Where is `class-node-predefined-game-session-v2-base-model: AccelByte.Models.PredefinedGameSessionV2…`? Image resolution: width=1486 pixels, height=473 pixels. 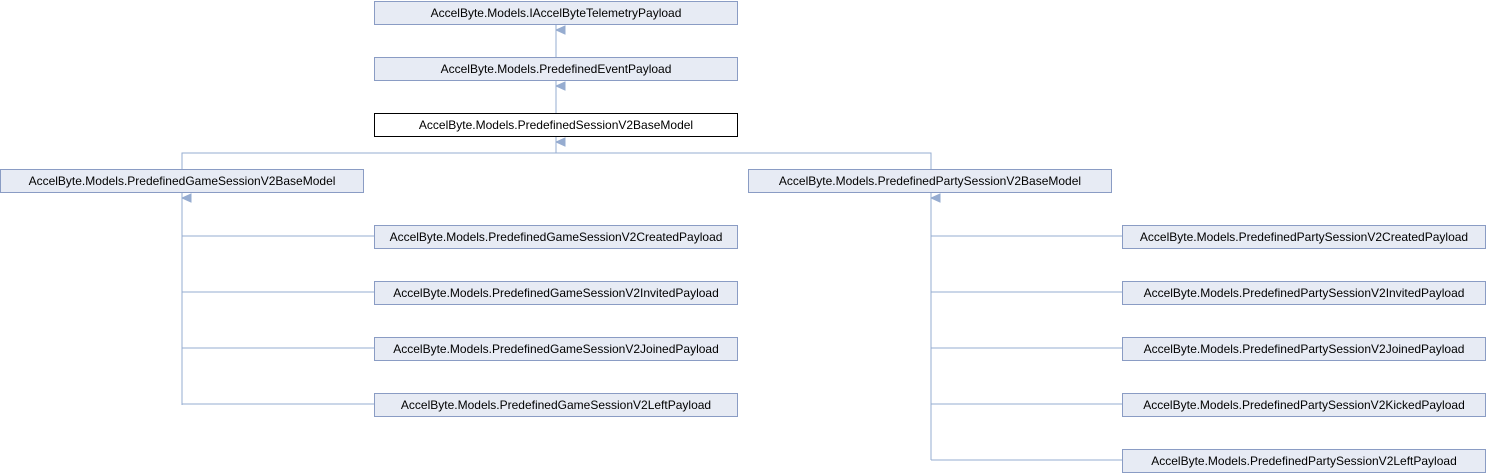
class-node-predefined-game-session-v2-base-model: AccelByte.Models.PredefinedGameSessionV2… is located at coordinates (182, 181).